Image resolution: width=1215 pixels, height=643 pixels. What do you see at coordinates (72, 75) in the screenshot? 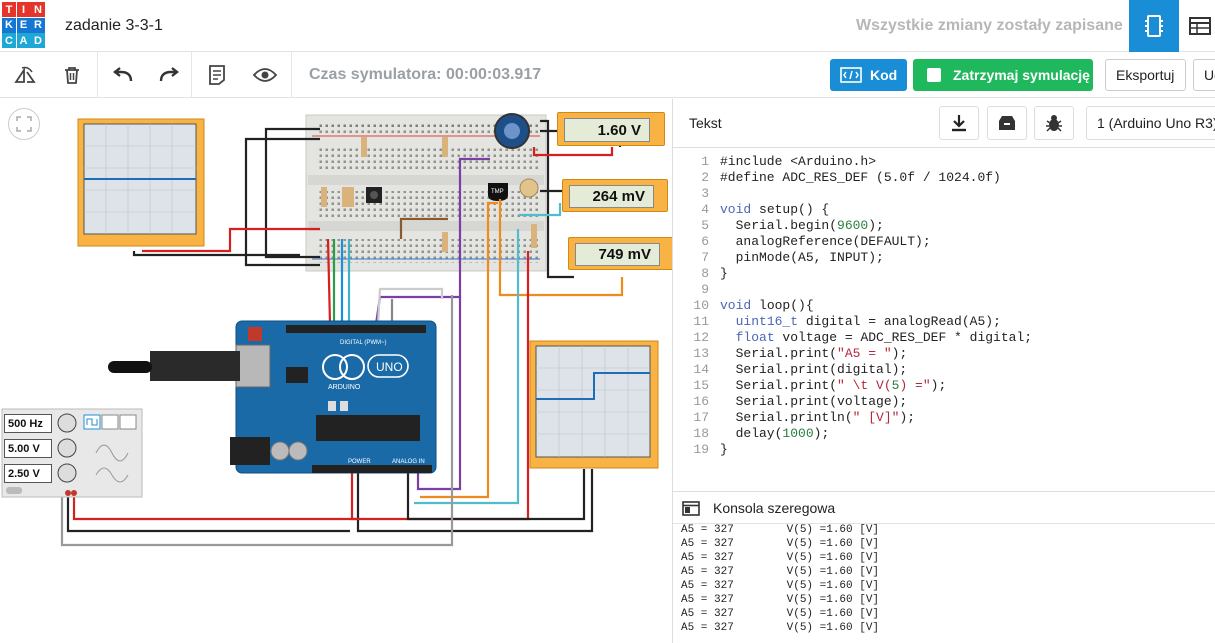
I see `delete-button` at bounding box center [72, 75].